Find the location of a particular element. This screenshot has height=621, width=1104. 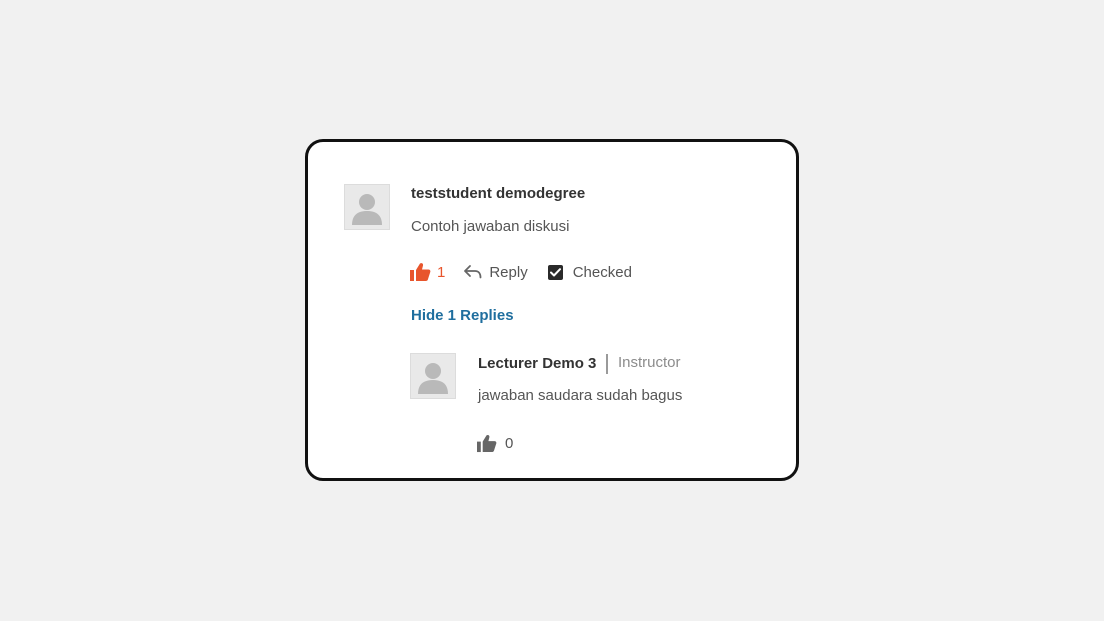

comment-text: Contoh jawaban diskusi is located at coordinates (490, 226).